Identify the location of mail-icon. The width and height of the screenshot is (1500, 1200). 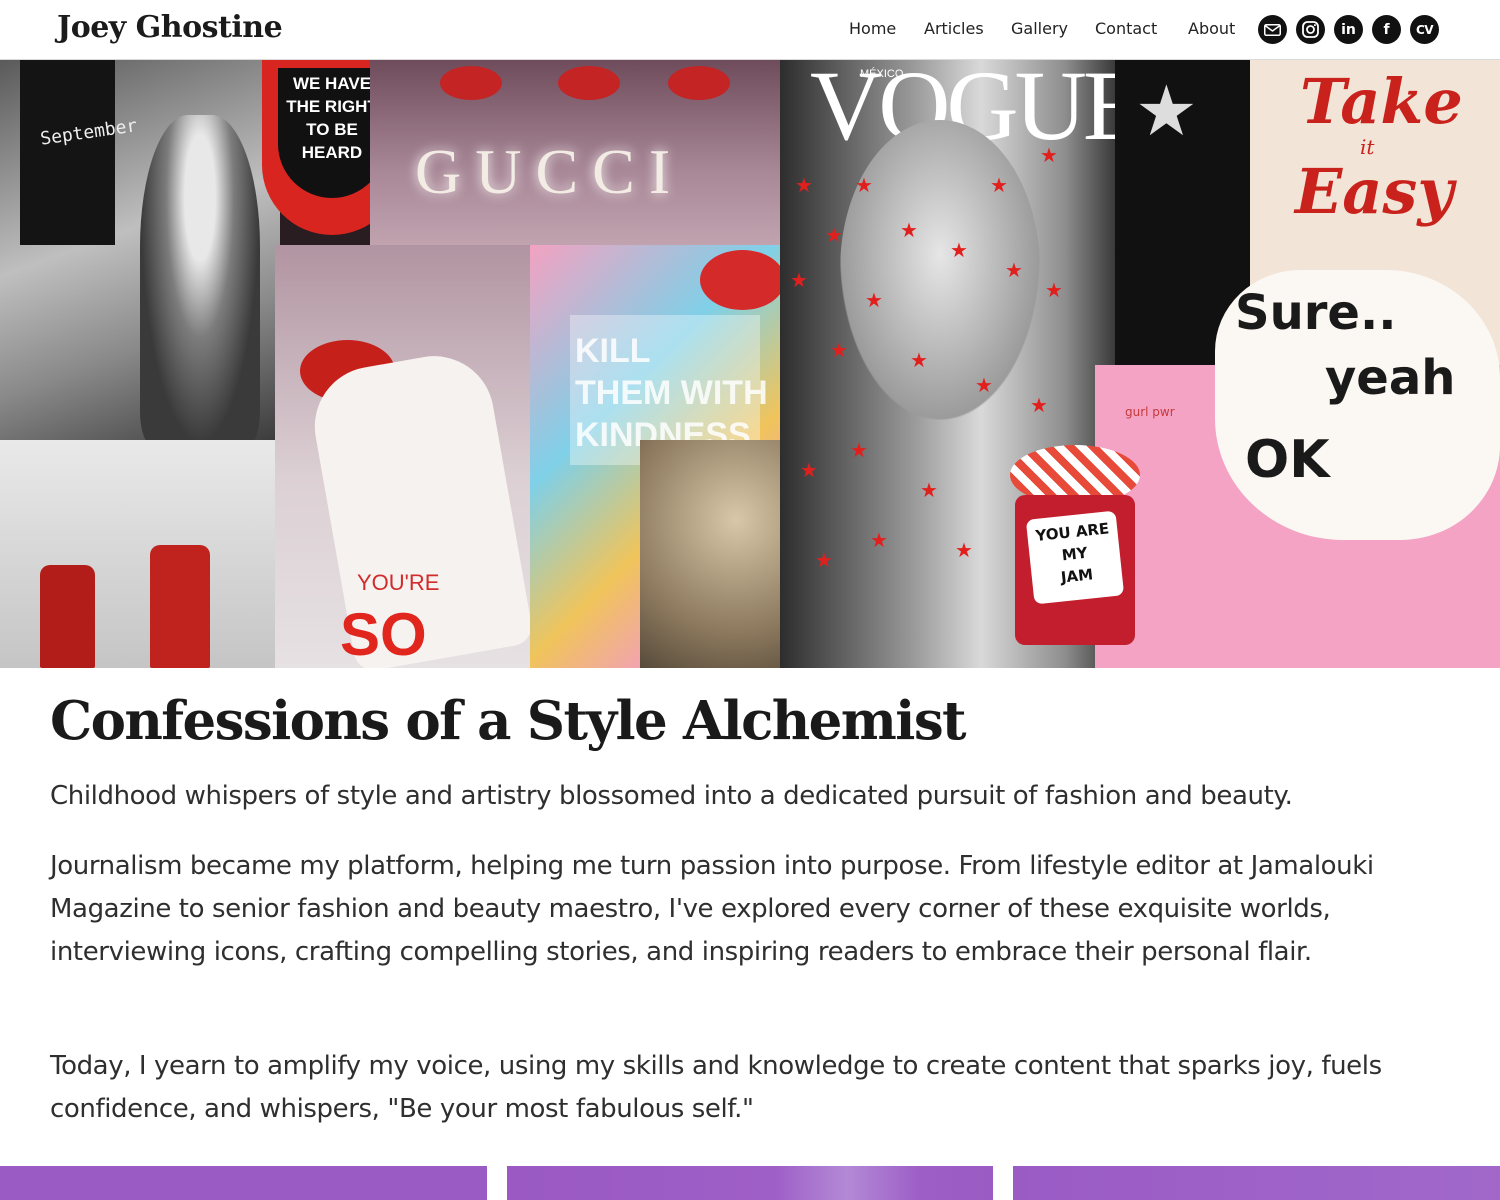
(1272, 29).